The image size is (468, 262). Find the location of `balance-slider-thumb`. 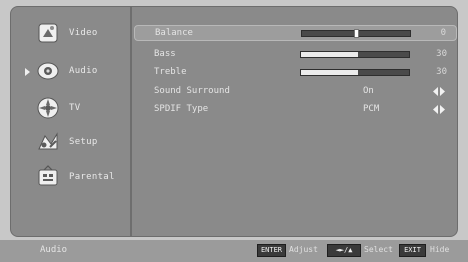

balance-slider-thumb is located at coordinates (356, 33).